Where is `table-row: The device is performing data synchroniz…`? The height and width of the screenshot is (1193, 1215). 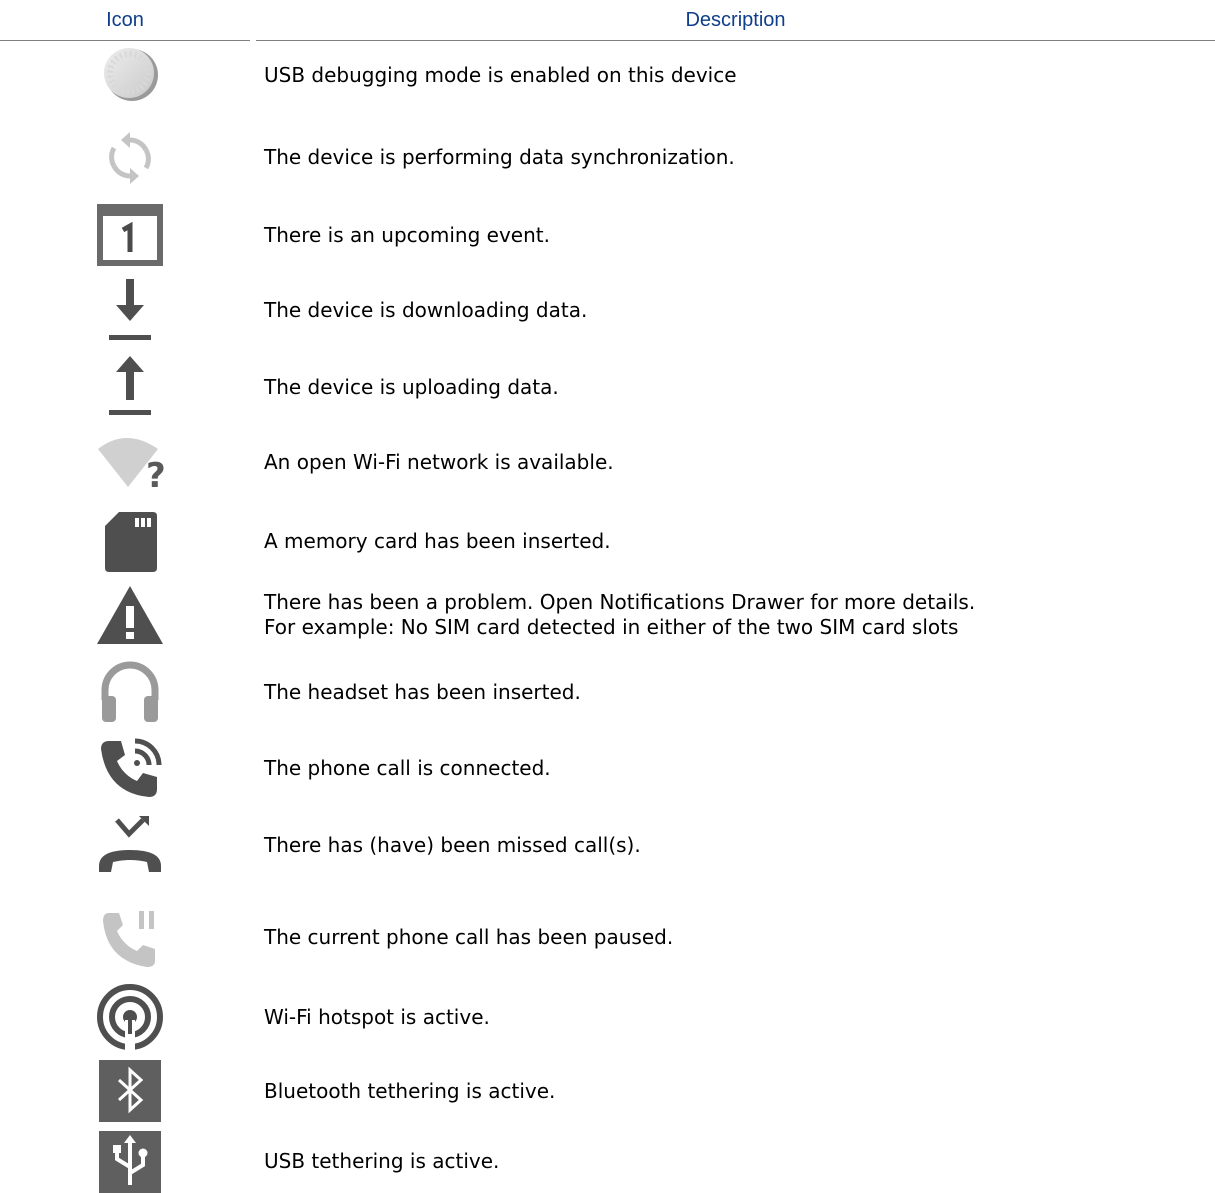 table-row: The device is performing data synchroniz… is located at coordinates (607, 157).